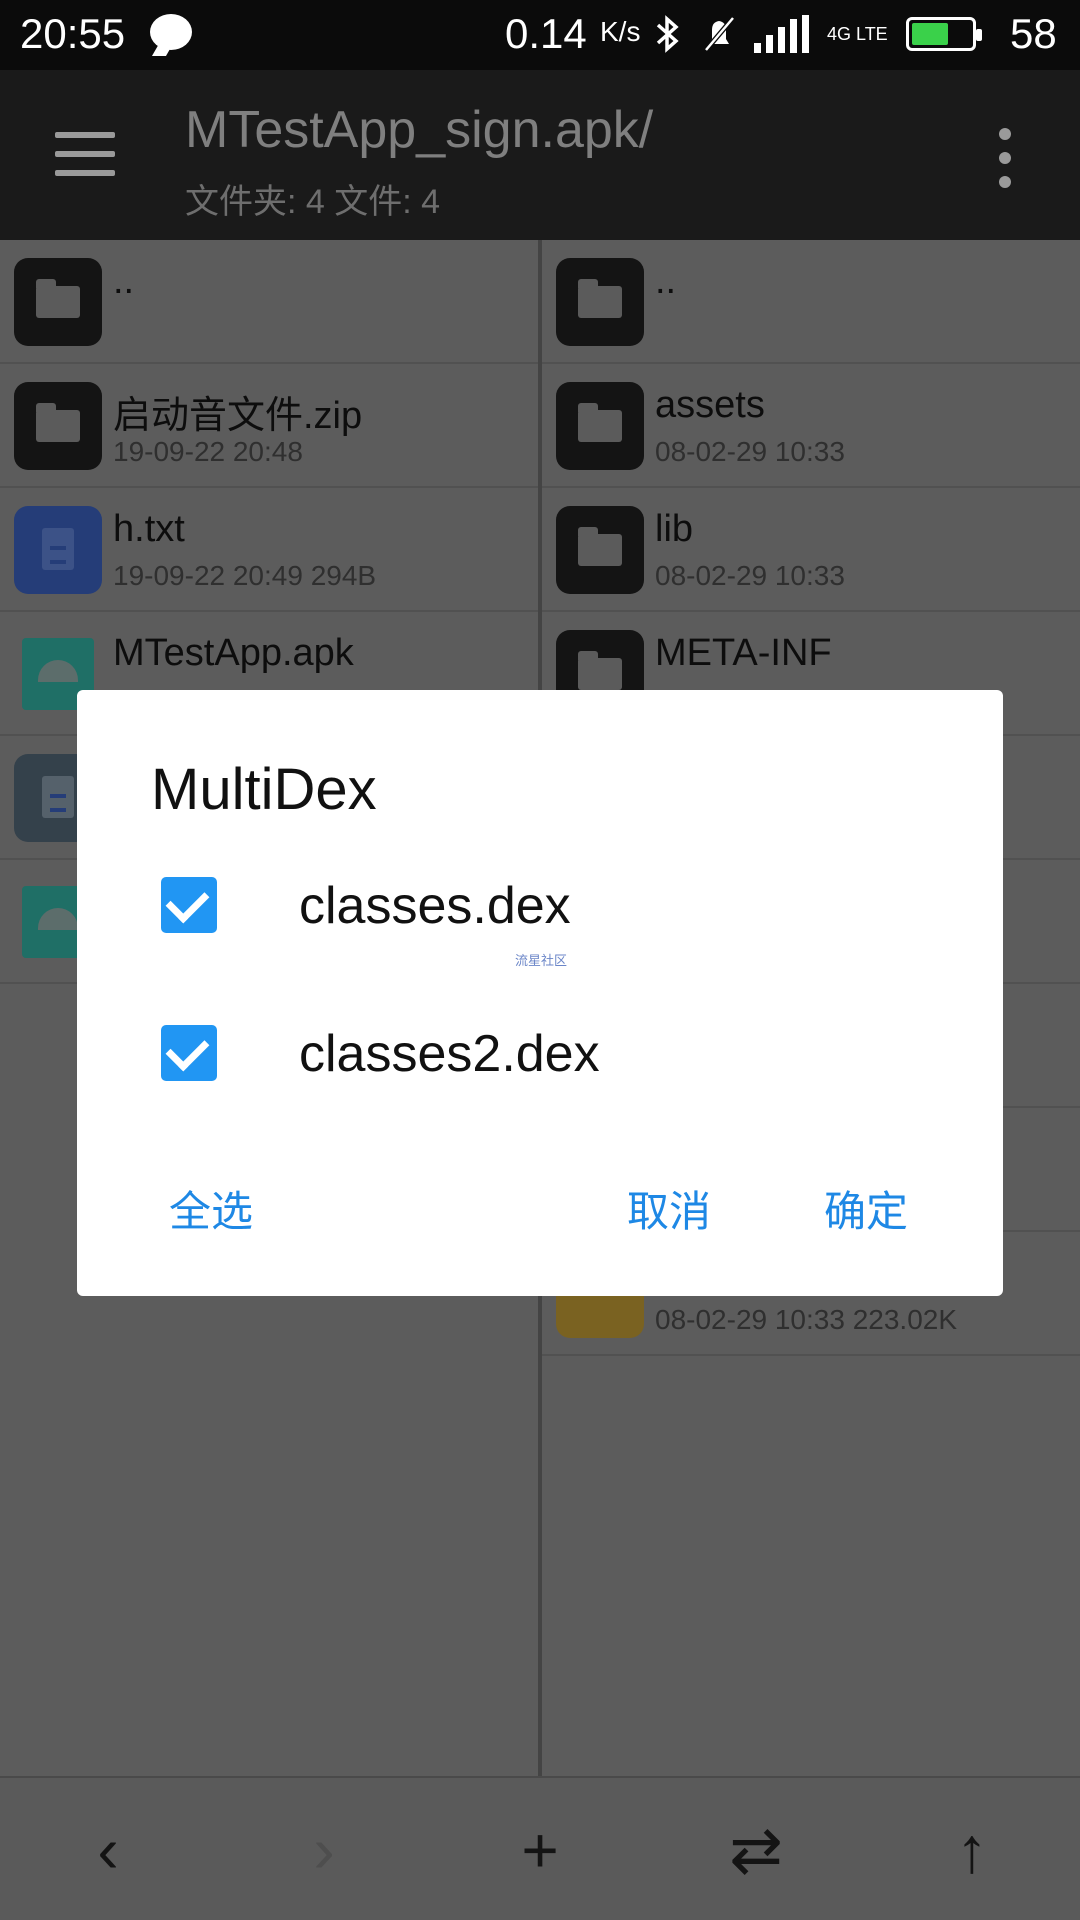  Describe the element at coordinates (541, 960) in the screenshot. I see `watermark-text: 流星社区` at that location.